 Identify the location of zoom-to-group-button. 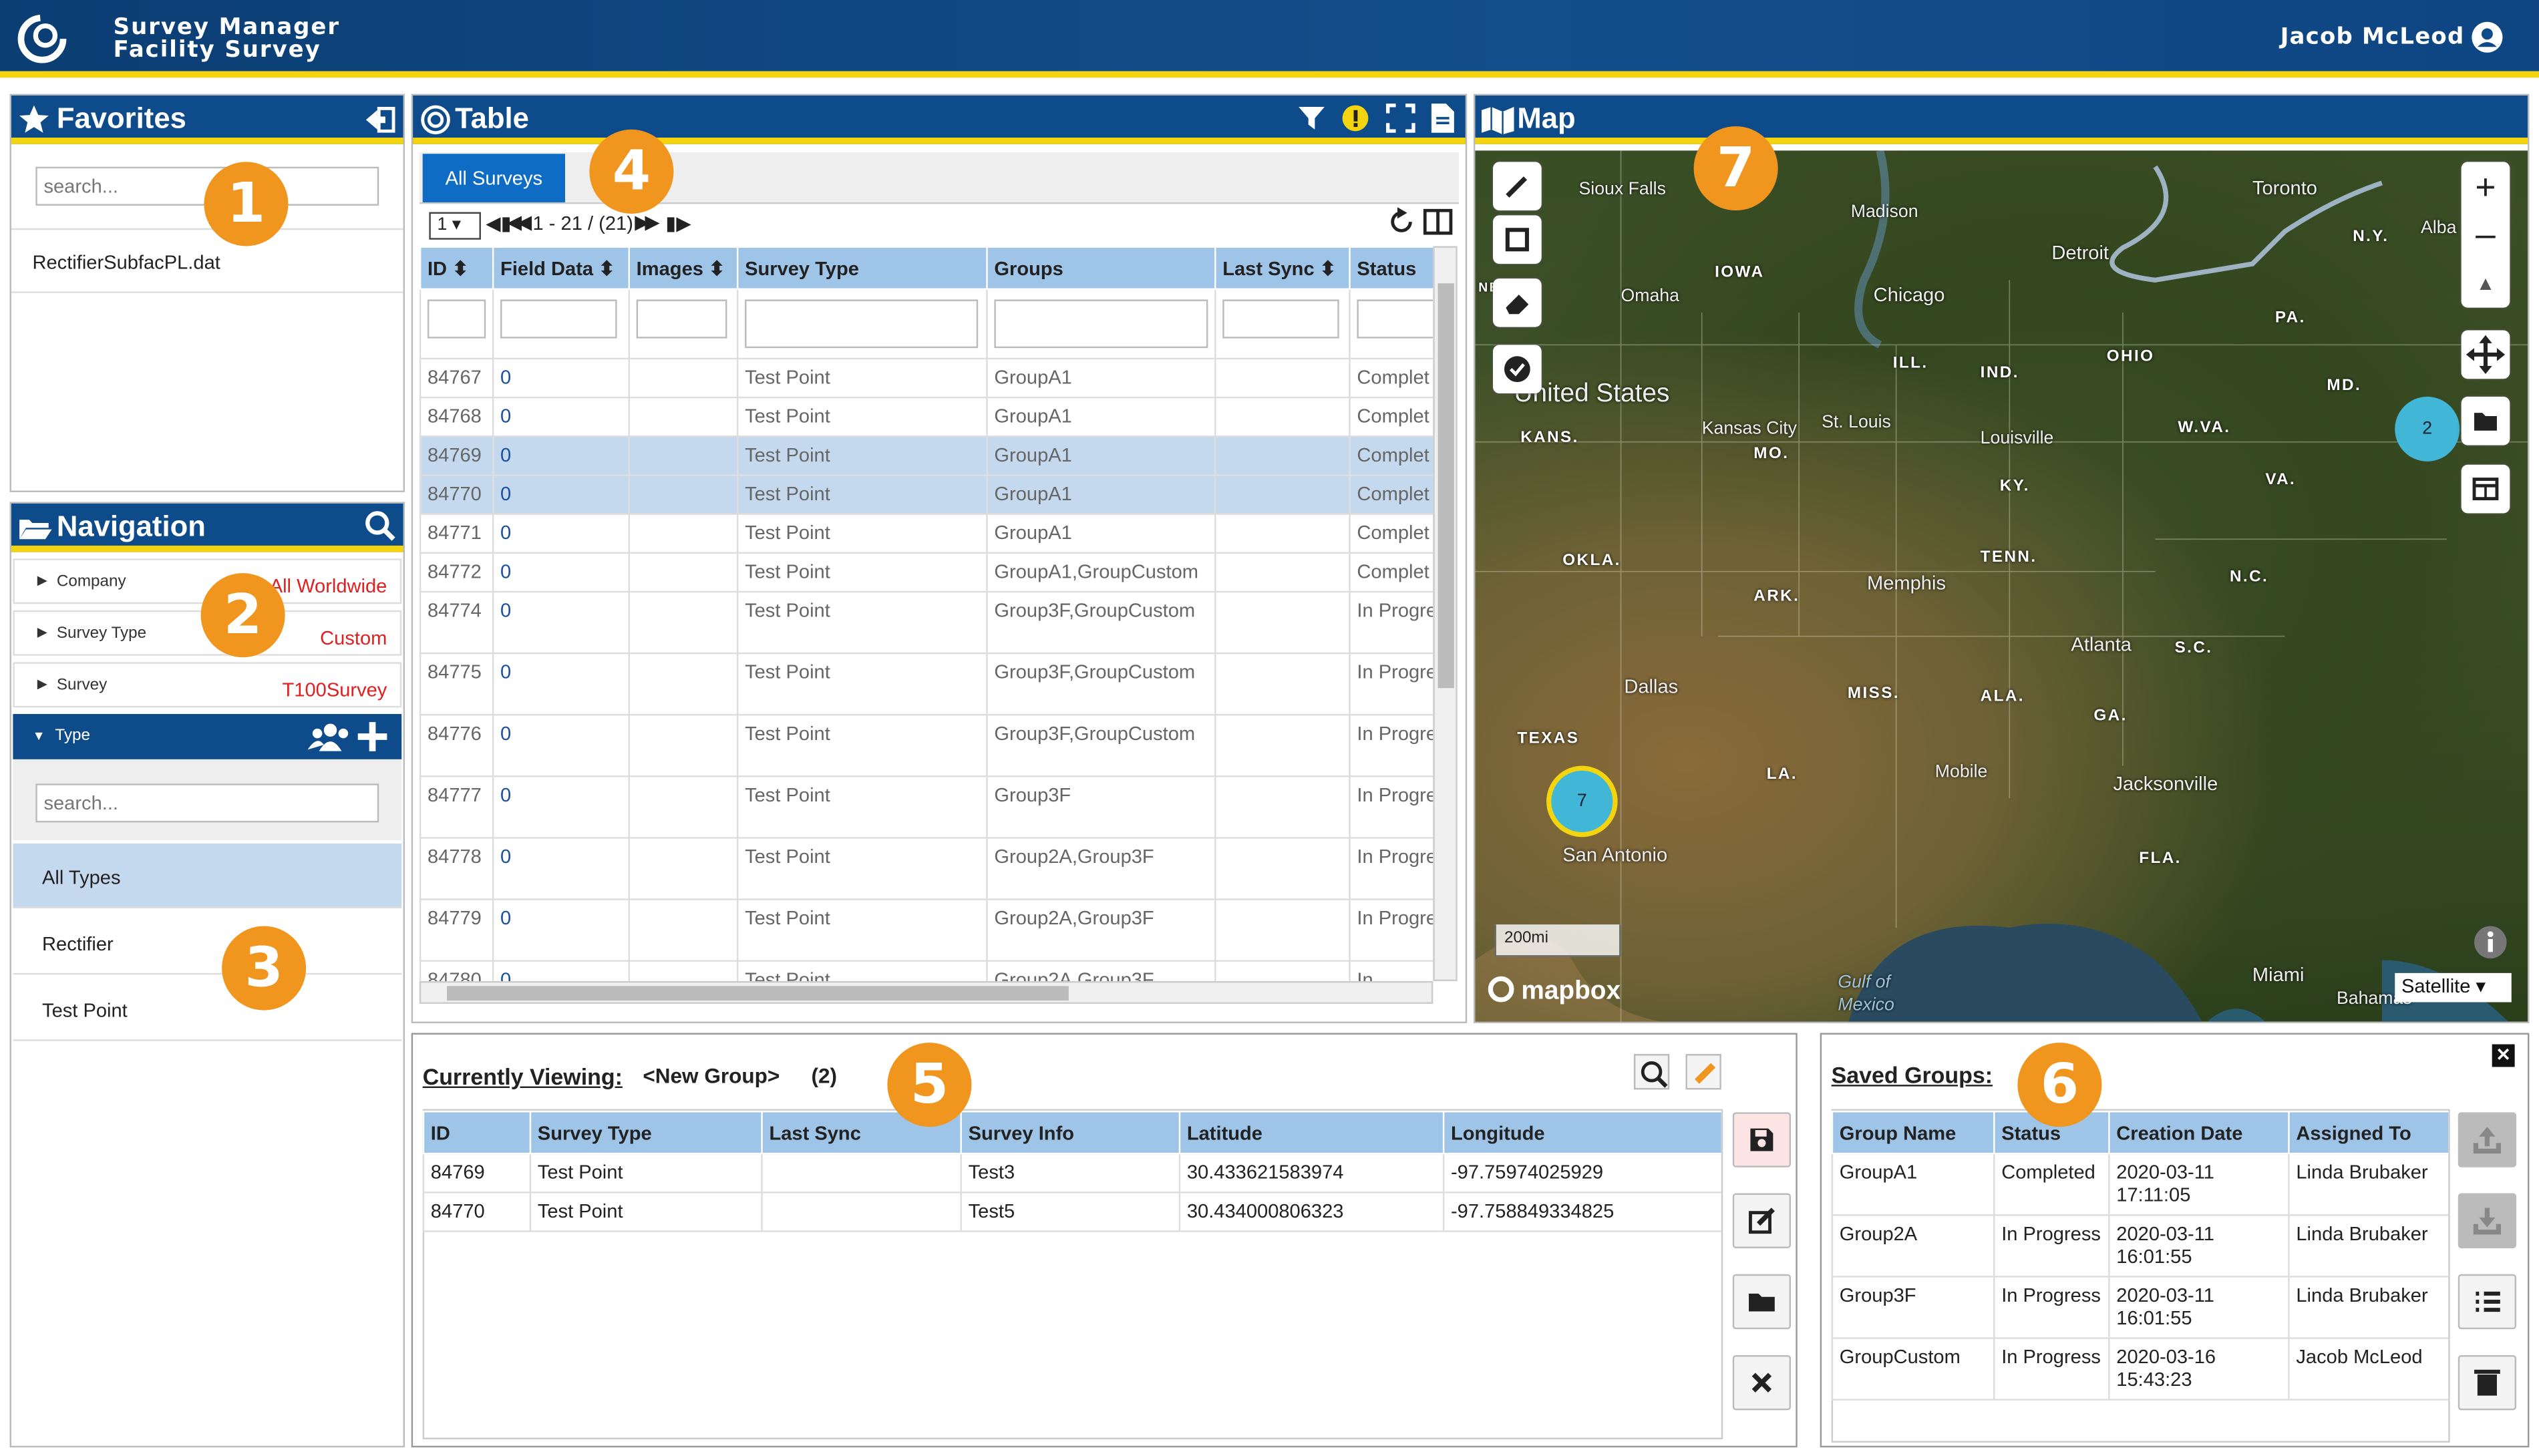
(1652, 1072).